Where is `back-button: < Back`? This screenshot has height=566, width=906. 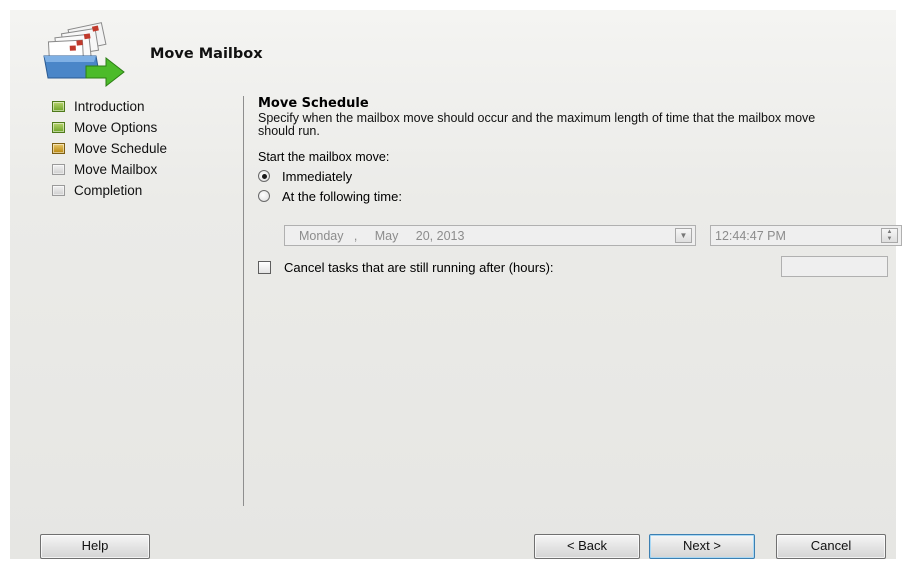
back-button: < Back is located at coordinates (587, 546).